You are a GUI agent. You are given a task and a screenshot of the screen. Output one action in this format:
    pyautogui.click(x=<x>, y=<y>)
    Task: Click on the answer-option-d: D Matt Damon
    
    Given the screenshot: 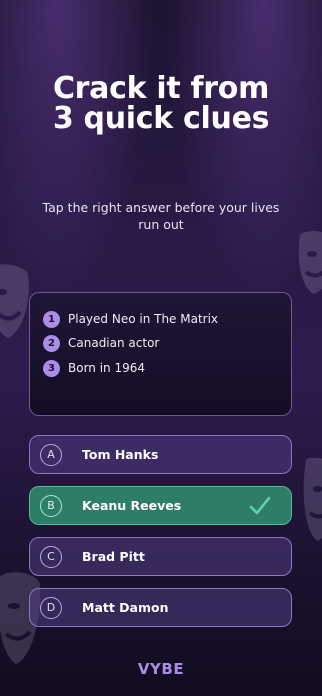 What is the action you would take?
    pyautogui.click(x=160, y=607)
    